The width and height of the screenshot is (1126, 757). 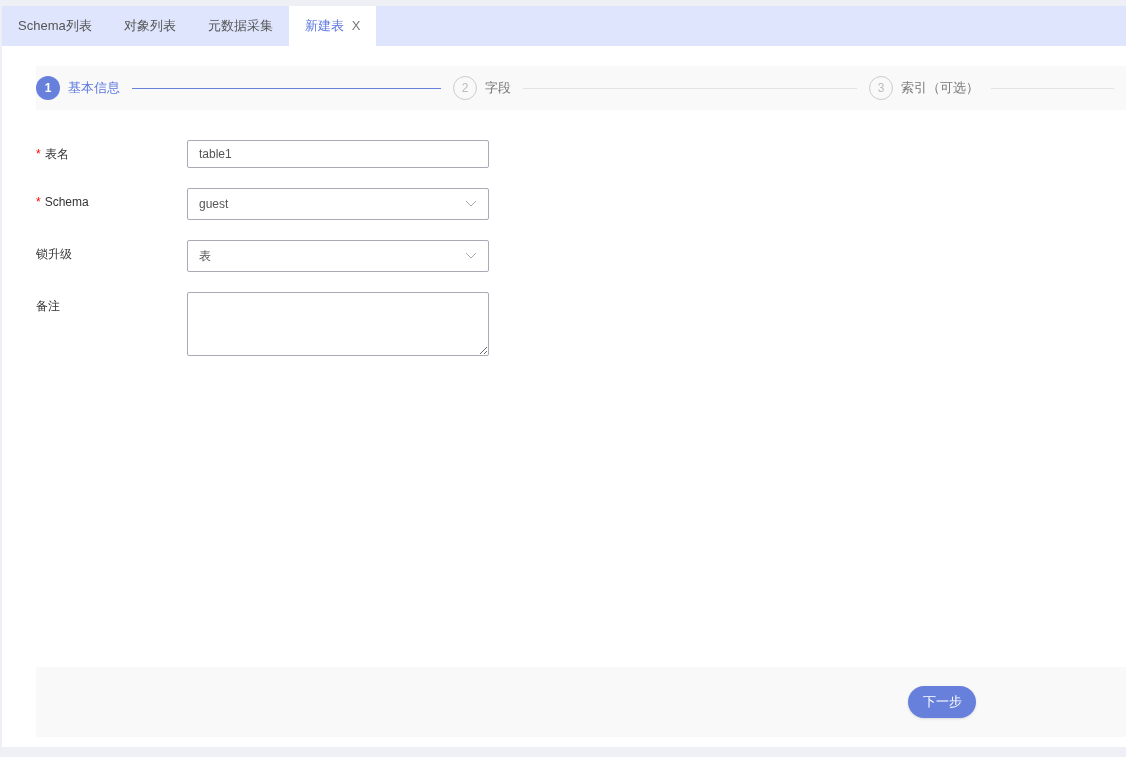 I want to click on field-label: 锁升级, so click(x=54, y=254).